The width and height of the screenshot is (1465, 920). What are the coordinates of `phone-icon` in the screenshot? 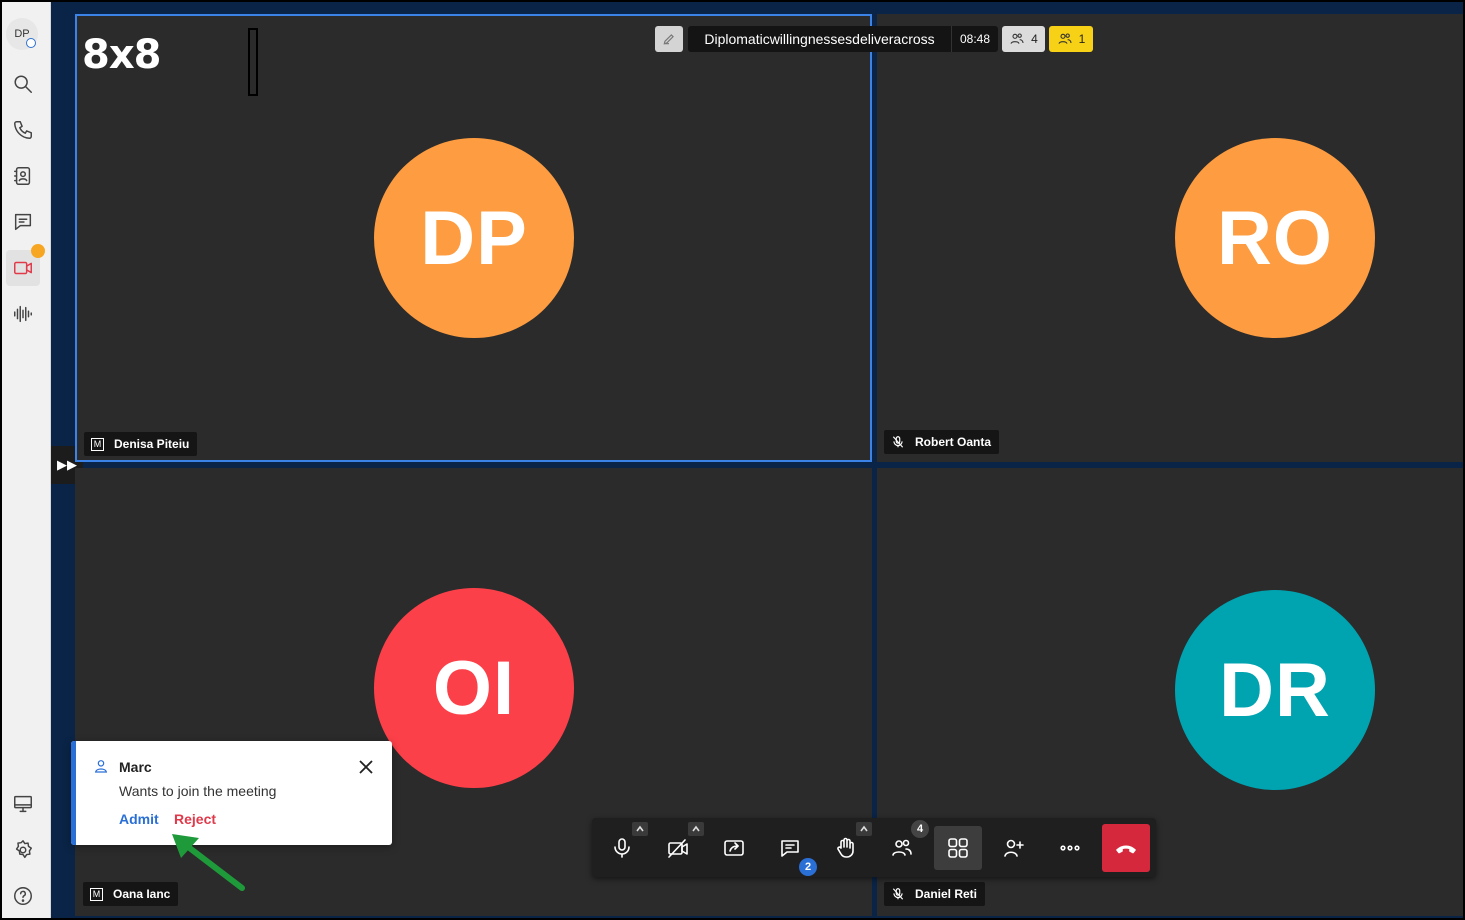 It's located at (23, 130).